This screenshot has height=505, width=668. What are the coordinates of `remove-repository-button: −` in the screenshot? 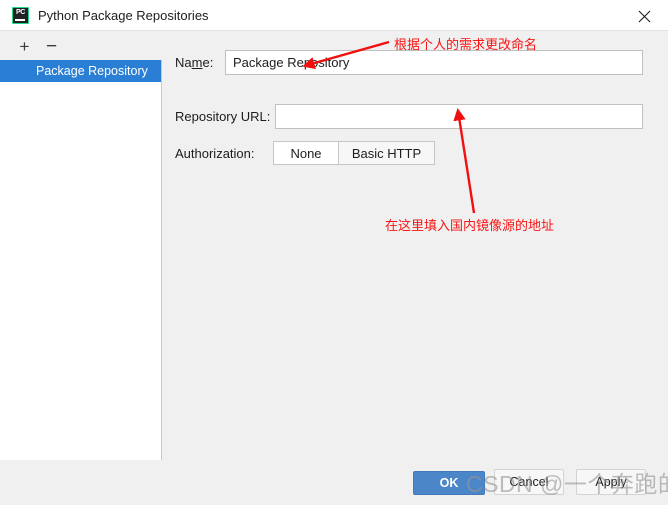 It's located at (51, 46).